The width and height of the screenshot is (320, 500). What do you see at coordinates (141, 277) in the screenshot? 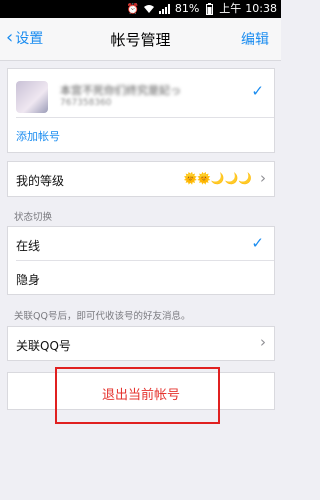
I see `status-option-invisible: 隐身` at bounding box center [141, 277].